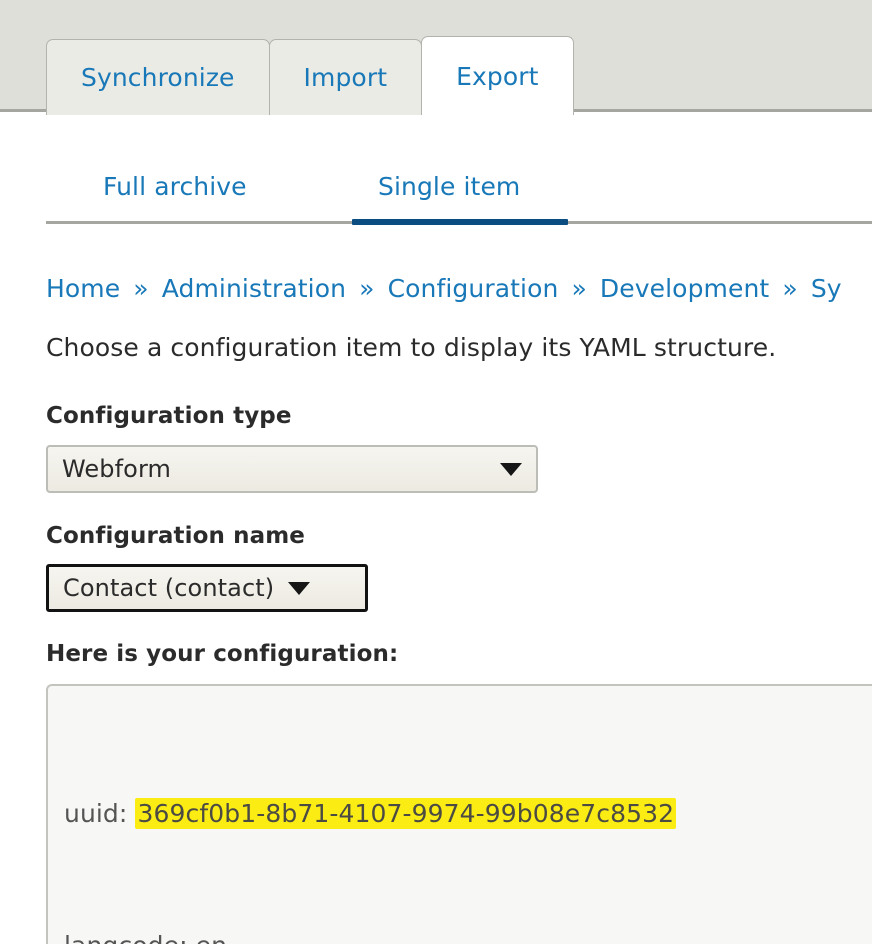  What do you see at coordinates (684, 288) in the screenshot?
I see `breadcrumb-item-development: Development` at bounding box center [684, 288].